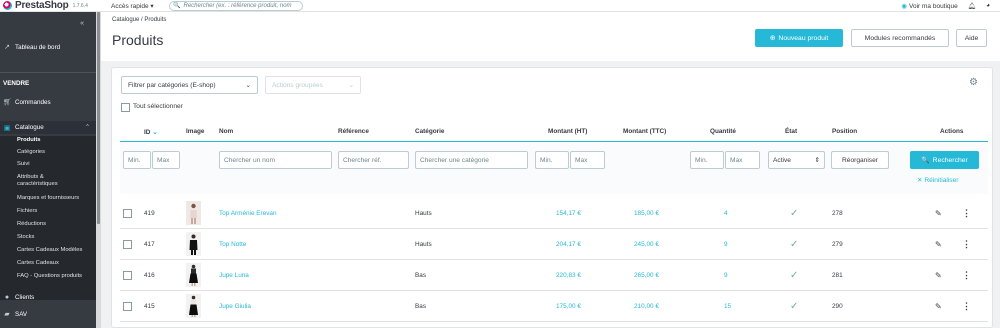  I want to click on sidebar-link-brands: Marques et fournisseurs, so click(48, 198).